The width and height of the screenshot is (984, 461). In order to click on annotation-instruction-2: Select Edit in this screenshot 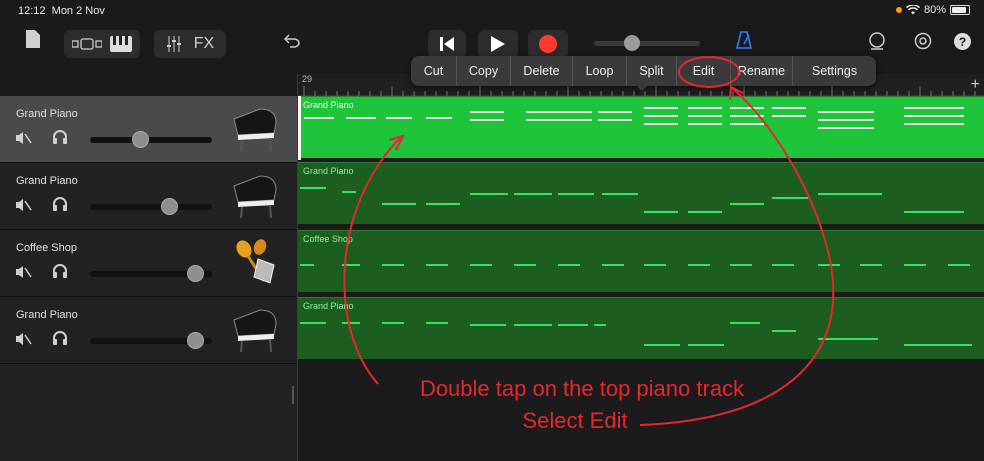, I will do `click(575, 420)`.